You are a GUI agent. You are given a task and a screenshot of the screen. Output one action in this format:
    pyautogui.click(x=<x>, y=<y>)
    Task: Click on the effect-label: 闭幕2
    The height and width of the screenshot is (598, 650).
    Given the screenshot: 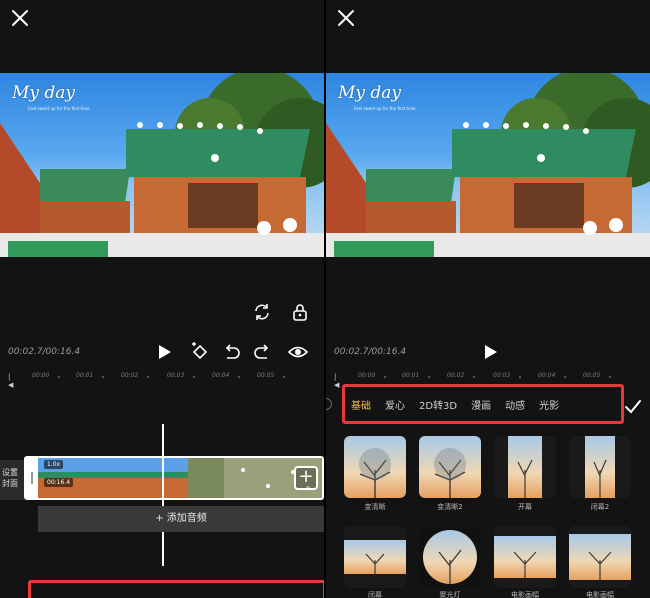 What is the action you would take?
    pyautogui.click(x=600, y=507)
    